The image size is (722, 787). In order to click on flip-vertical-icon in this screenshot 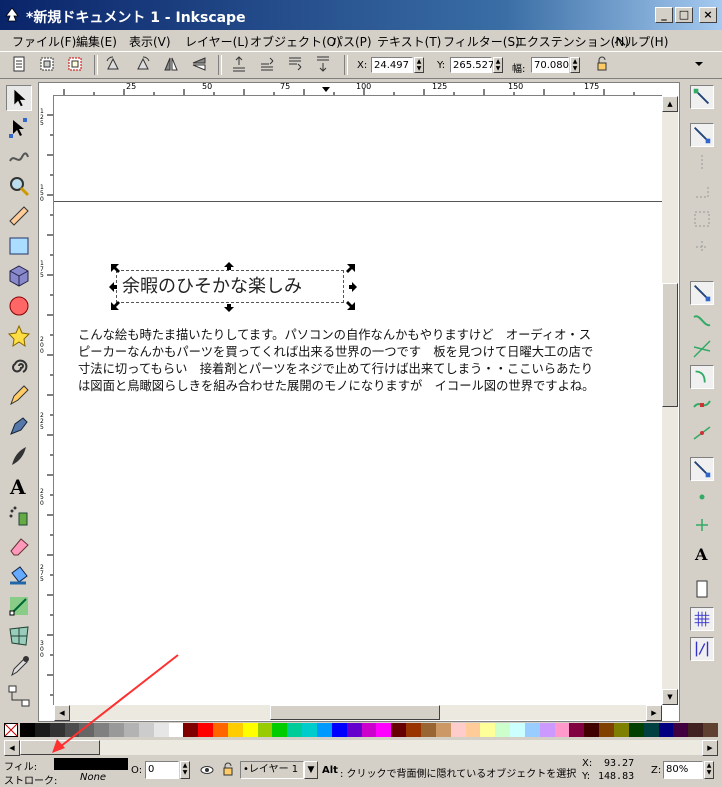, I will do `click(199, 64)`.